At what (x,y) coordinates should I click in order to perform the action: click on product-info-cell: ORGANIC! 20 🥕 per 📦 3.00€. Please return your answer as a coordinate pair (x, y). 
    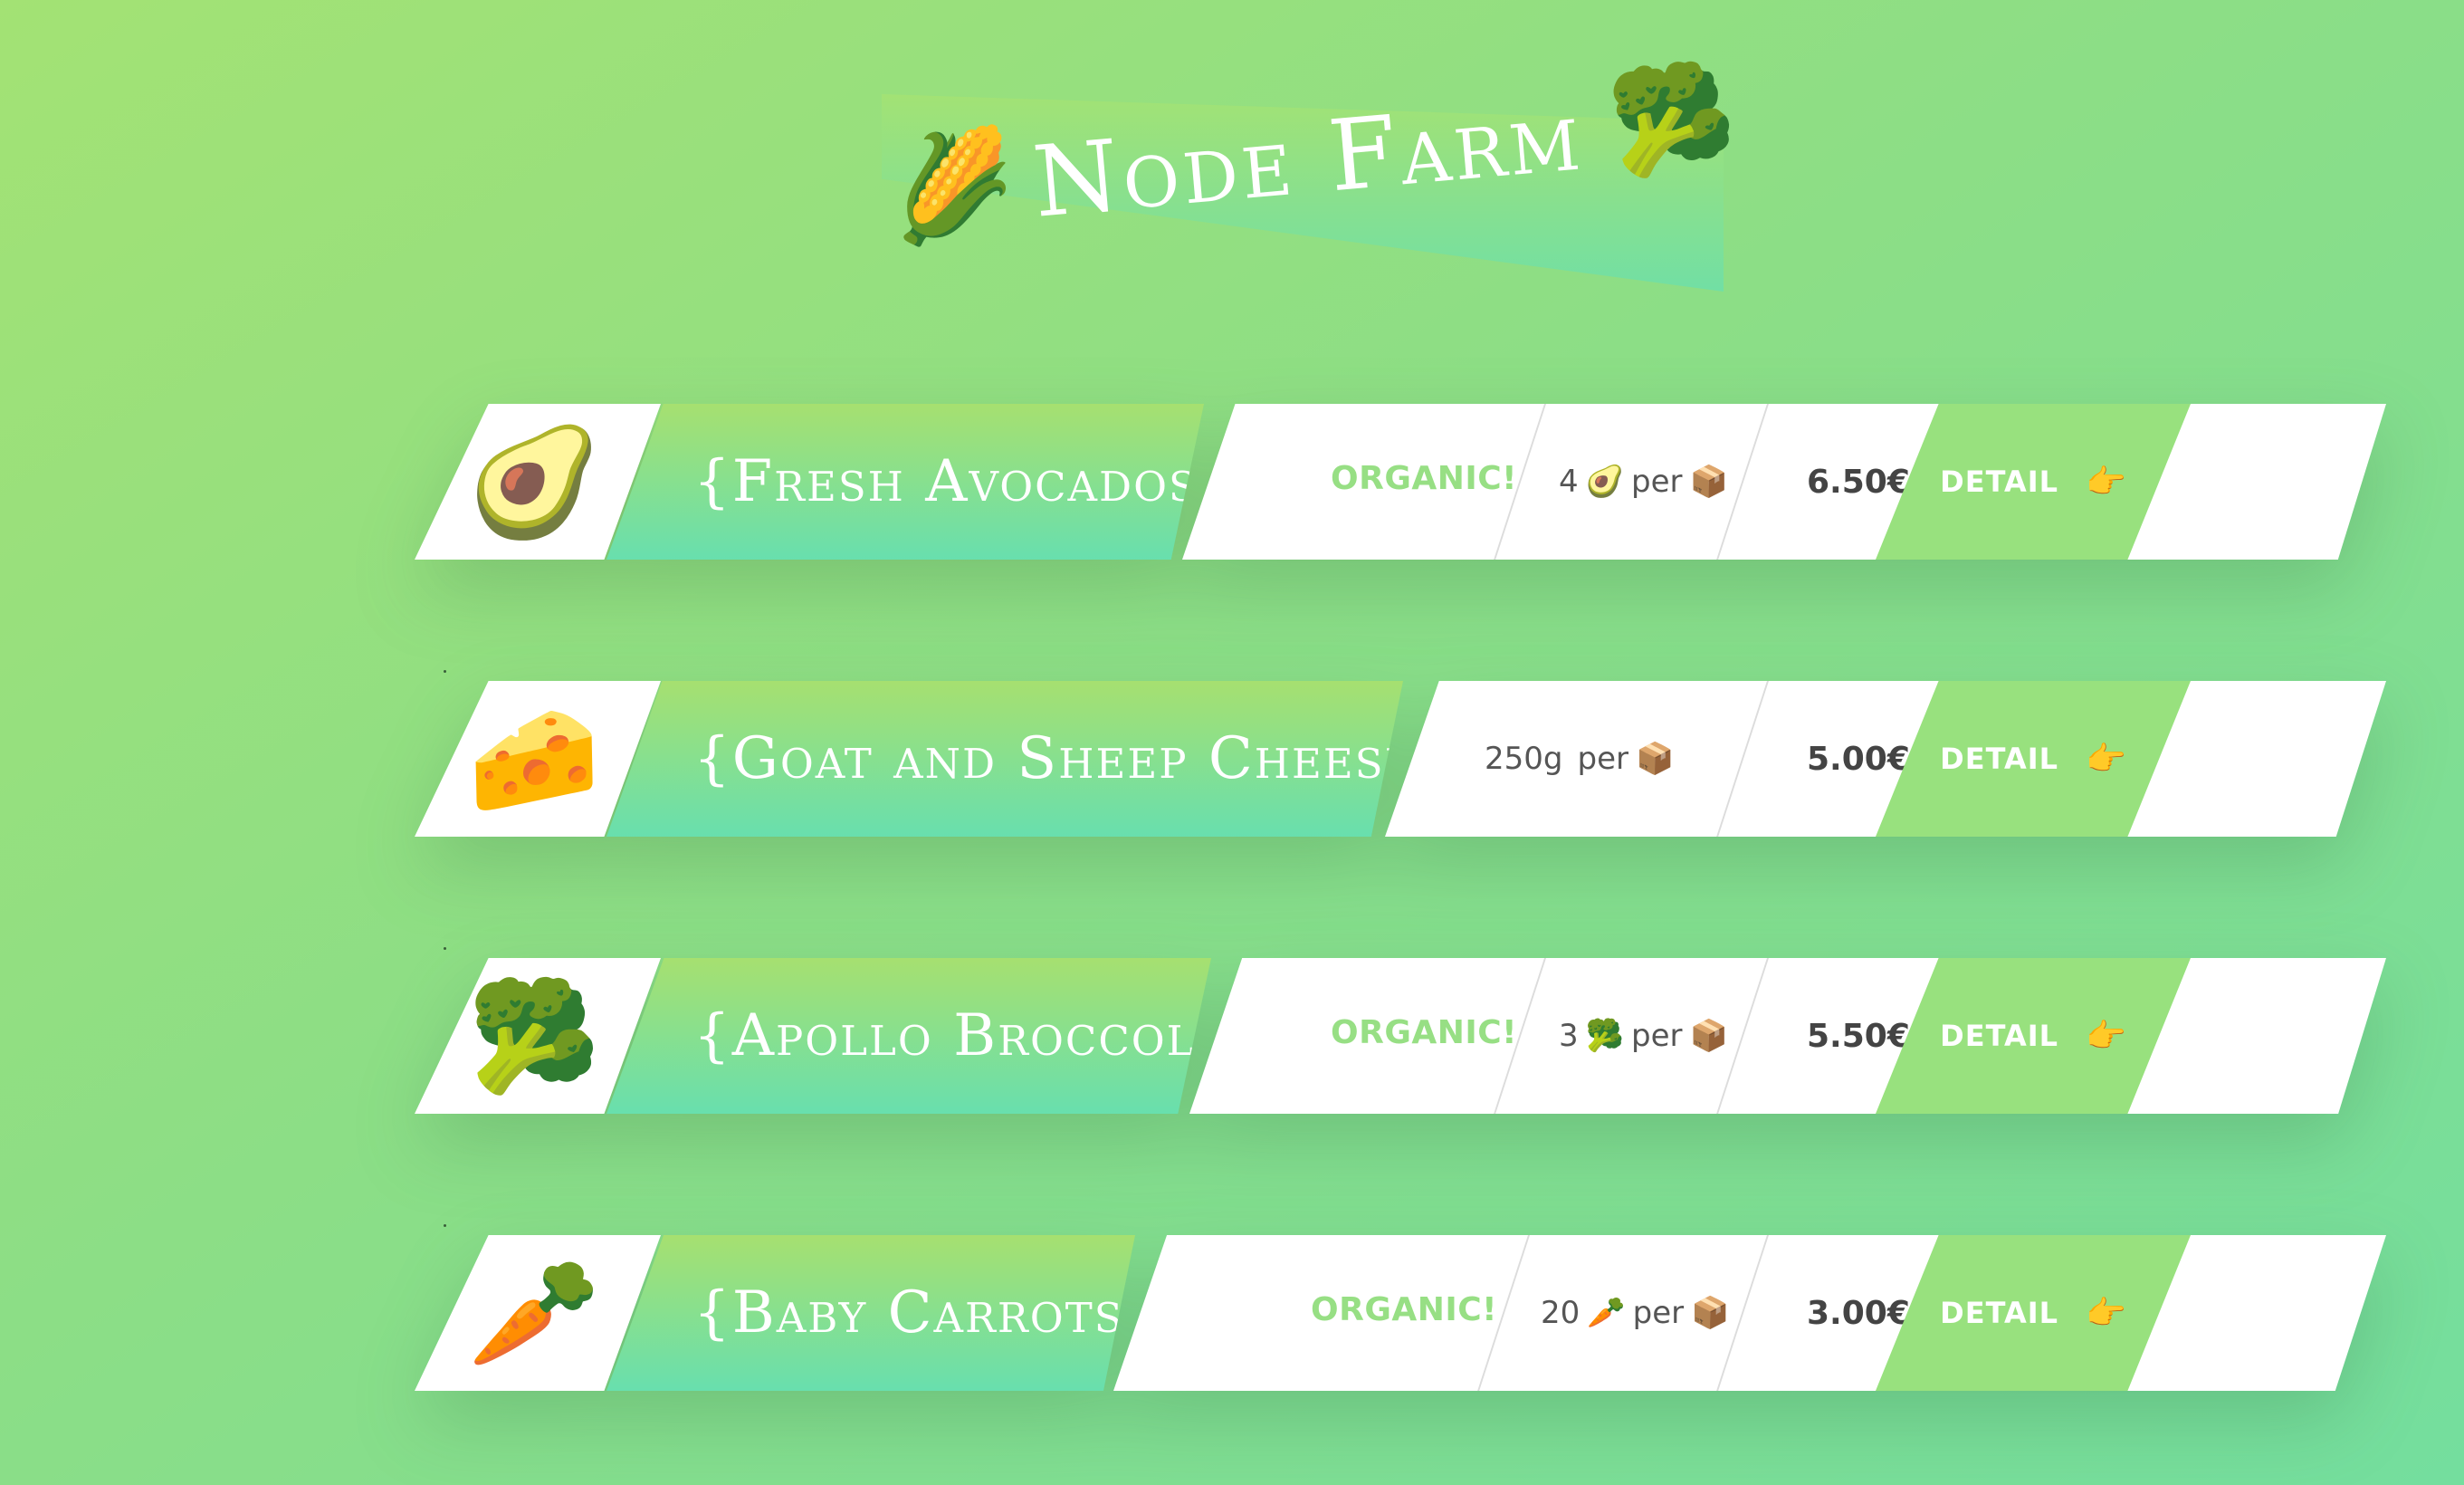
    Looking at the image, I should click on (1749, 1313).